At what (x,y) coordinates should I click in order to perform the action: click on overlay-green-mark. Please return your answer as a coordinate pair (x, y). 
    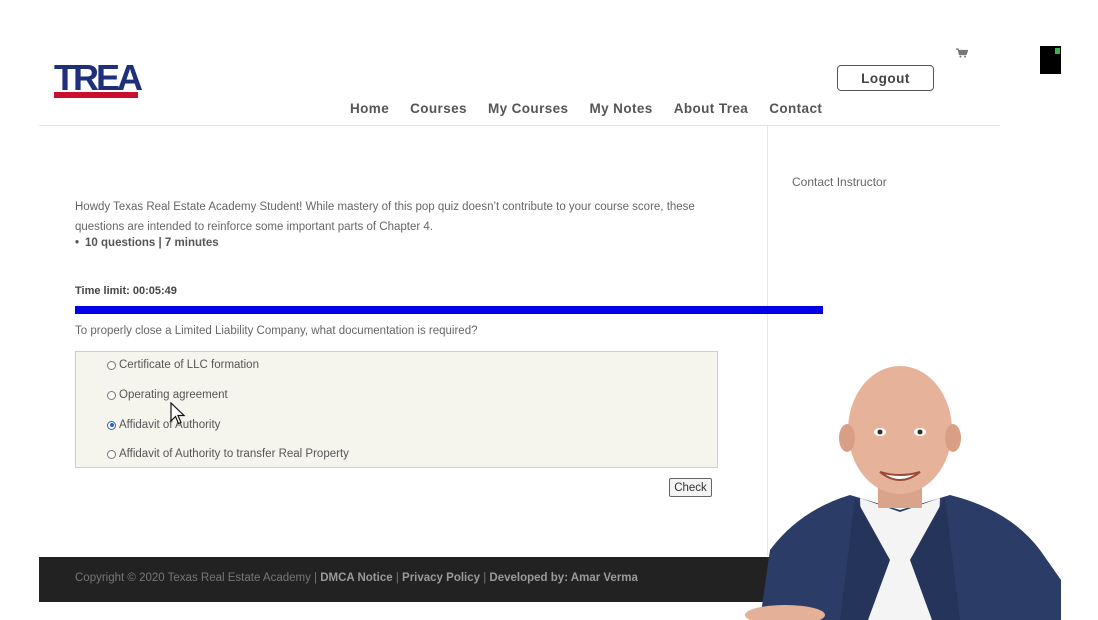
    Looking at the image, I should click on (1057, 51).